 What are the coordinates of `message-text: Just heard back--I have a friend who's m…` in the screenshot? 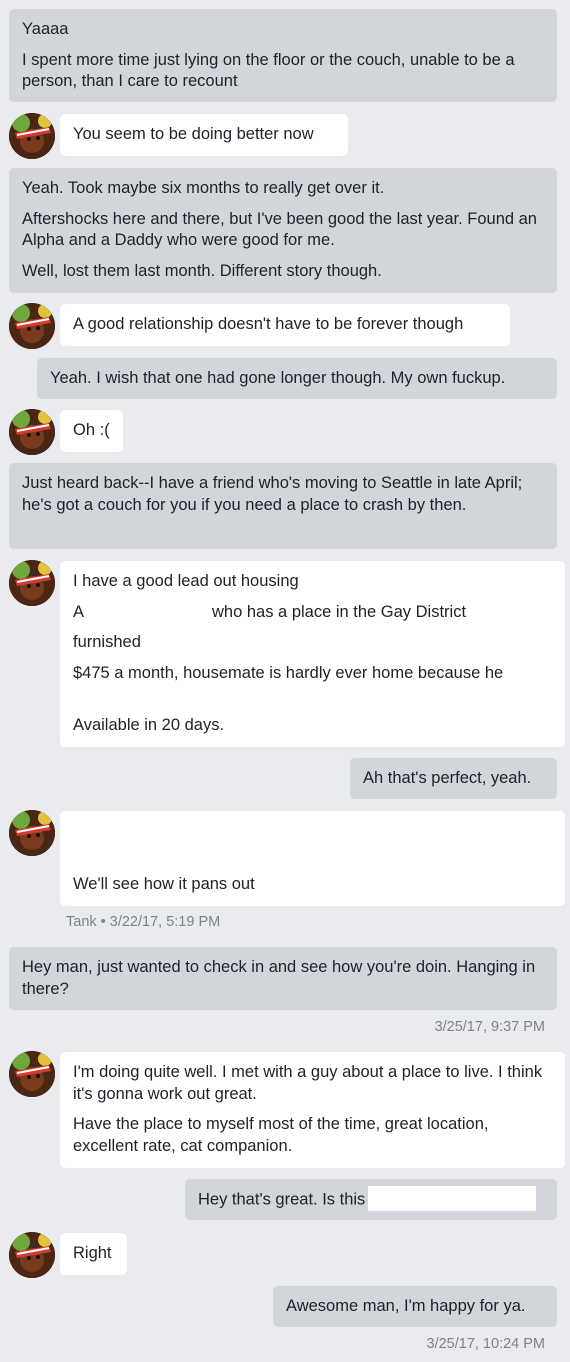 It's located at (272, 494).